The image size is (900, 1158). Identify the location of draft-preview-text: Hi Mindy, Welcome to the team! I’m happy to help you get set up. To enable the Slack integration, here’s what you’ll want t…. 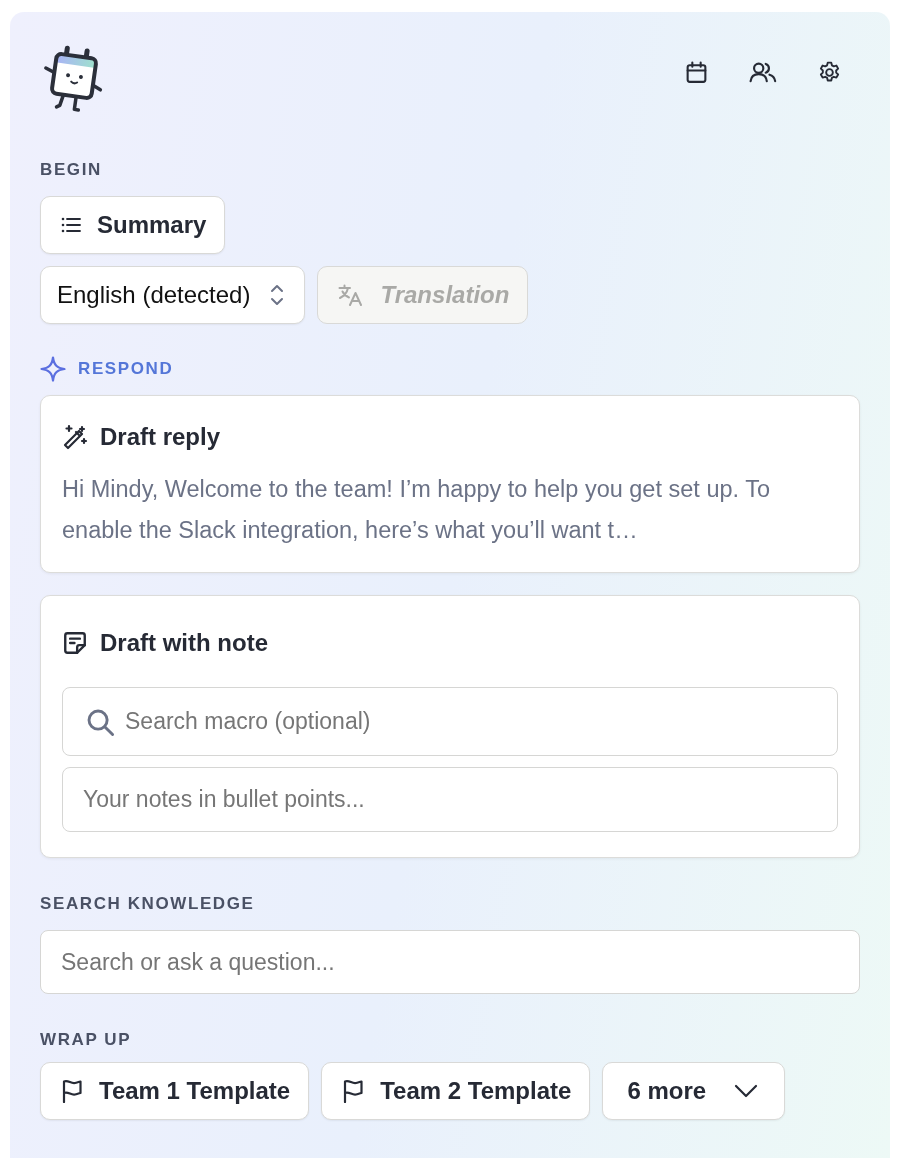
(416, 510).